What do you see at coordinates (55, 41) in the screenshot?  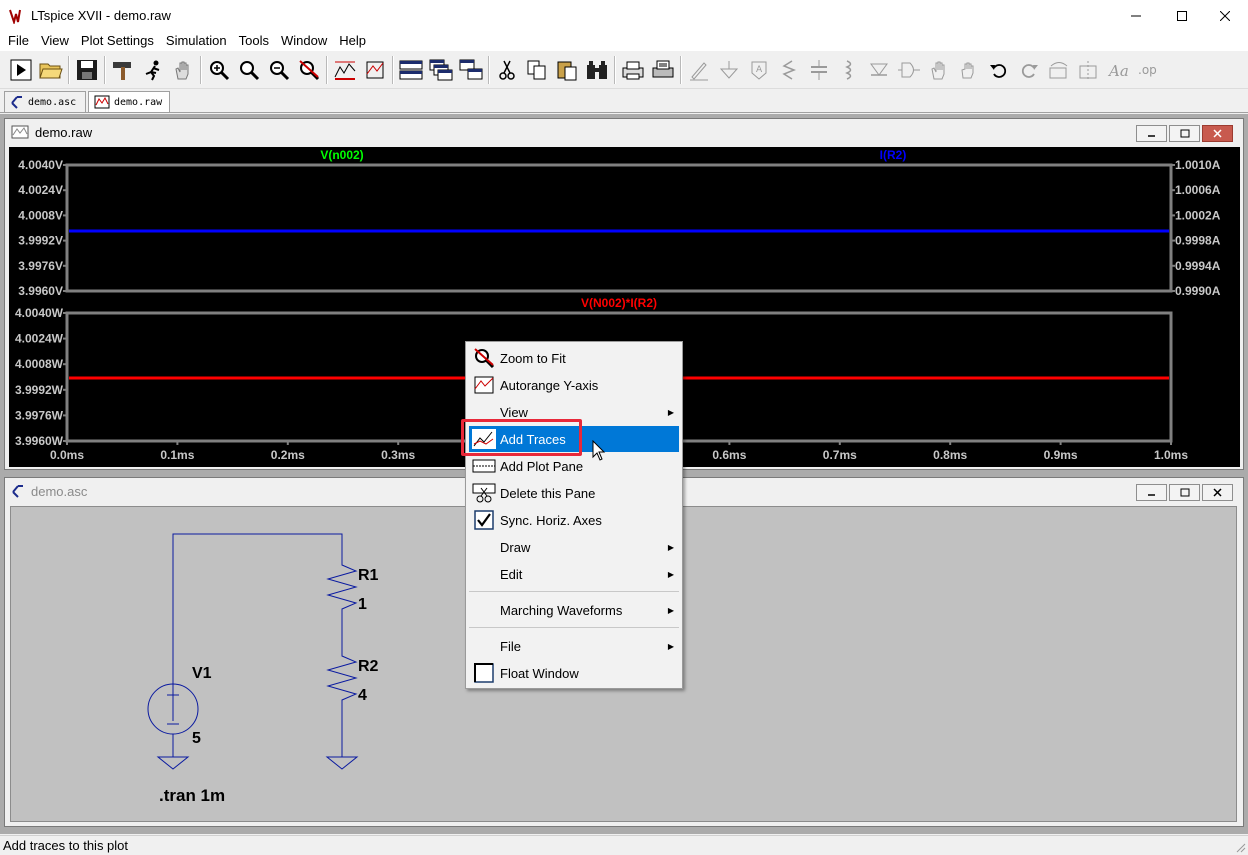 I see `menu-view: View` at bounding box center [55, 41].